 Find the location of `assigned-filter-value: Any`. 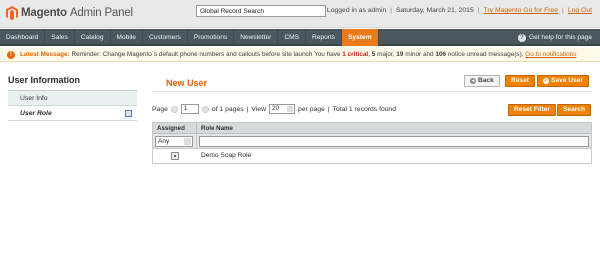

assigned-filter-value: Any is located at coordinates (164, 141).